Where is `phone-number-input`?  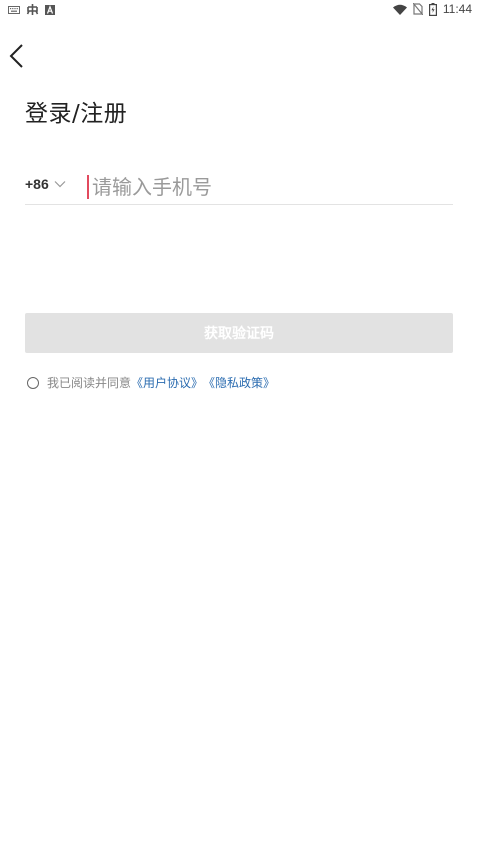 phone-number-input is located at coordinates (269, 187).